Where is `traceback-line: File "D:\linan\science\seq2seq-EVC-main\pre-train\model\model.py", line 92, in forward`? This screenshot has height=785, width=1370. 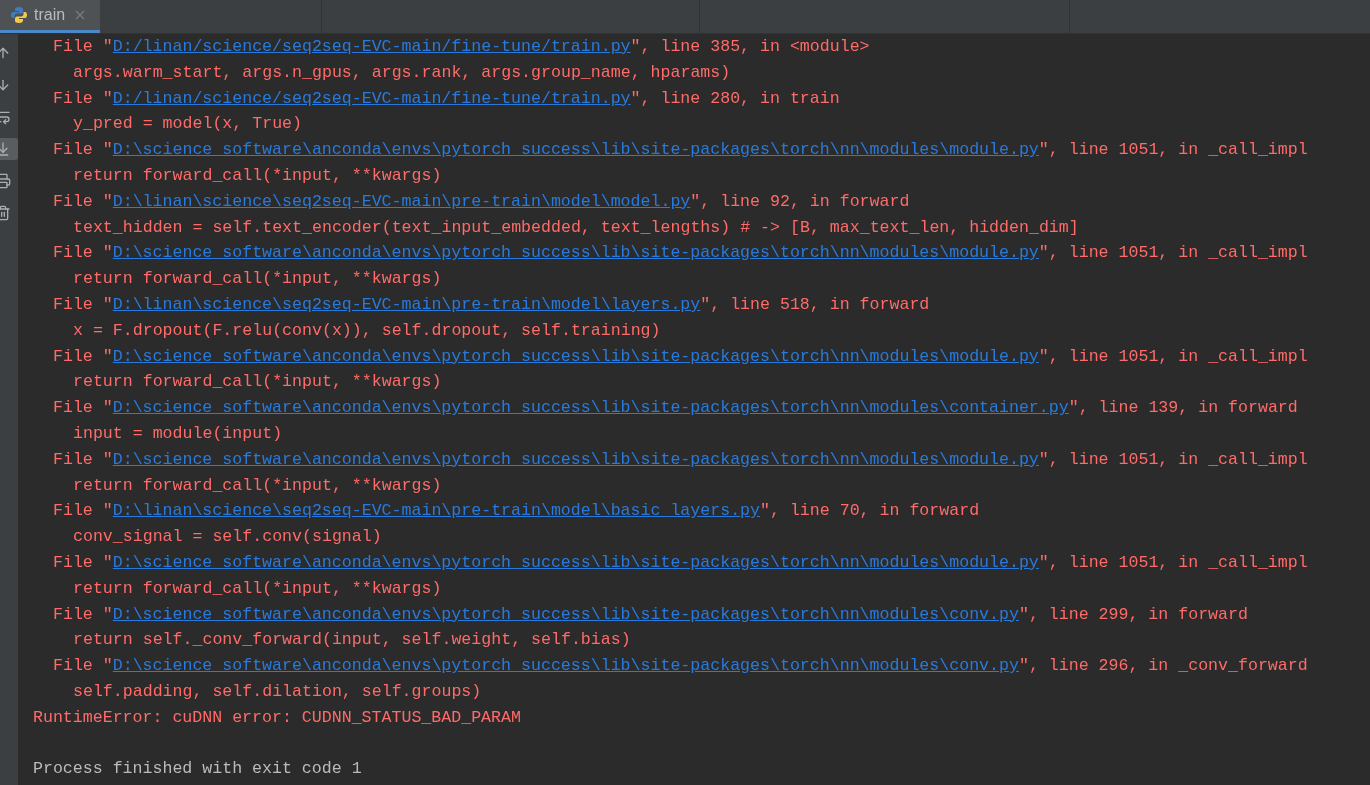 traceback-line: File "D:\linan\science\seq2seq-EVC-main\pre-train\model\model.py", line 92, in forward is located at coordinates (481, 201).